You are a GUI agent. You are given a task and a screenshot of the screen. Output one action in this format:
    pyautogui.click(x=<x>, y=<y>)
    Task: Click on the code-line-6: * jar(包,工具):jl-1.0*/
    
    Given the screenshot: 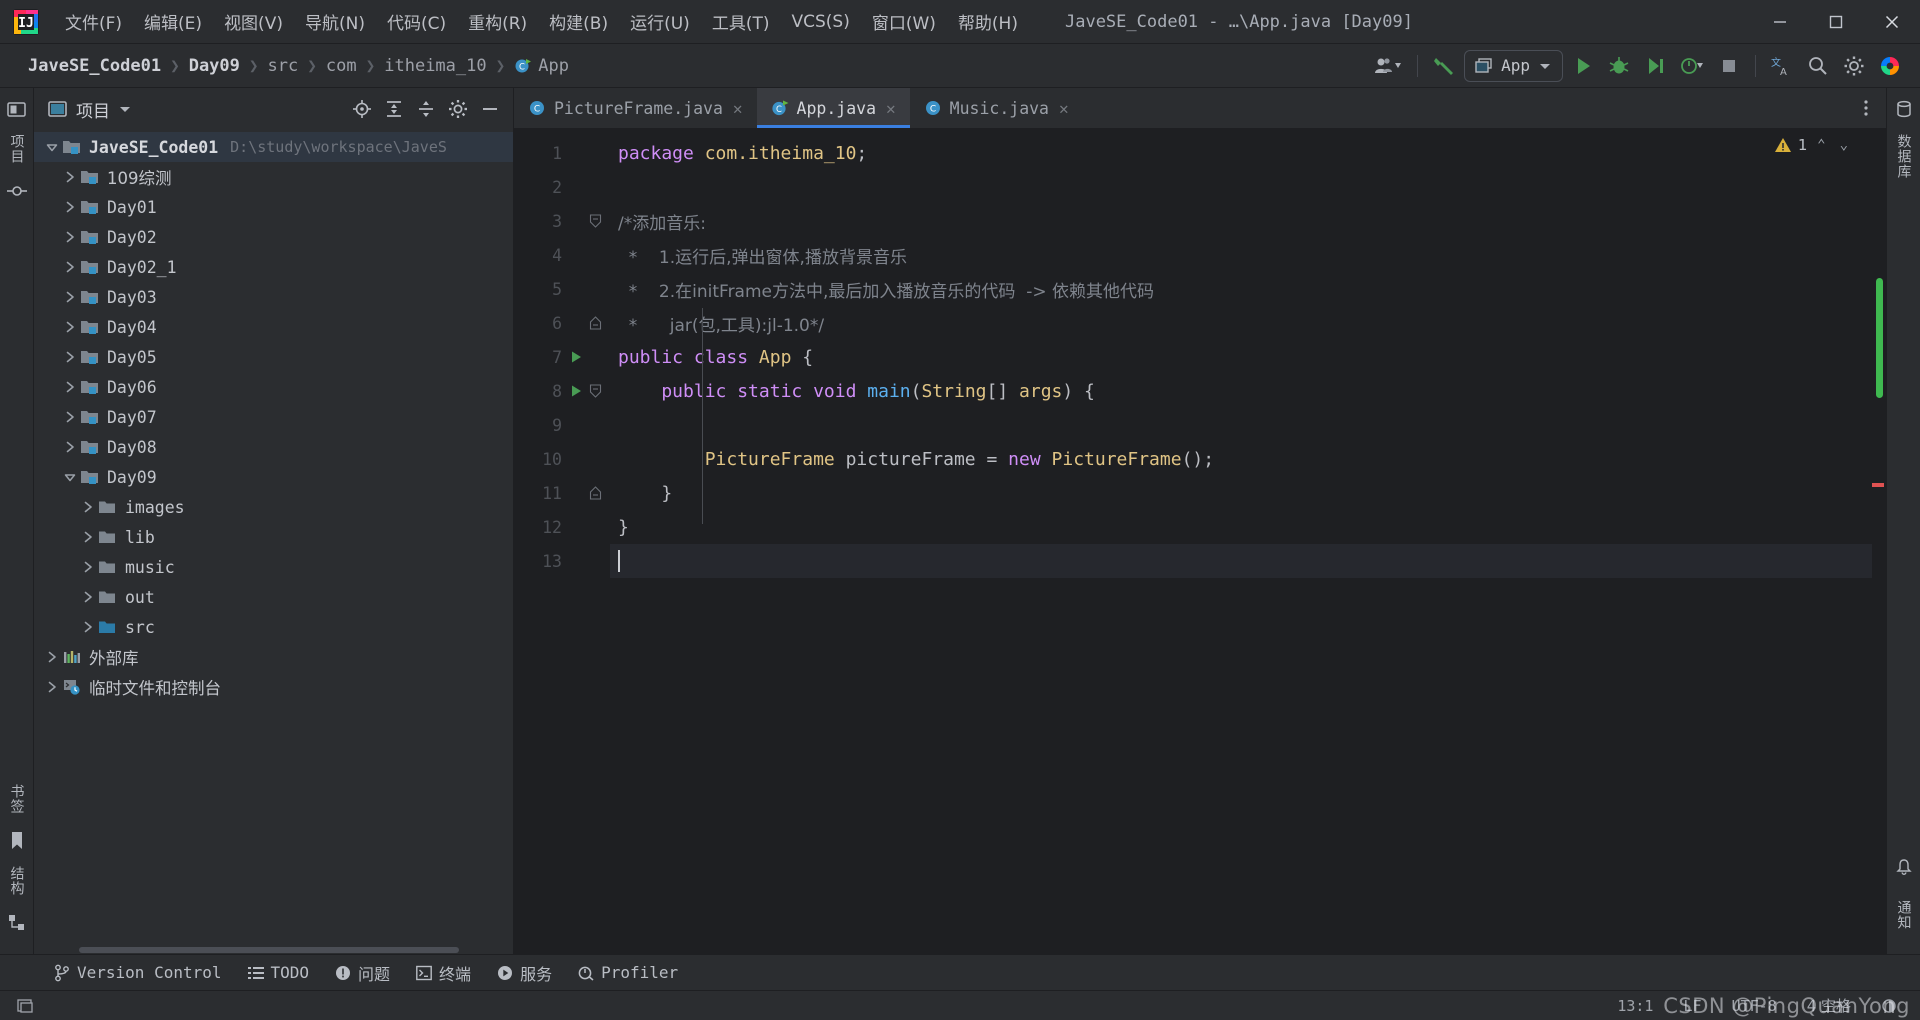 What is the action you would take?
    pyautogui.click(x=1241, y=323)
    